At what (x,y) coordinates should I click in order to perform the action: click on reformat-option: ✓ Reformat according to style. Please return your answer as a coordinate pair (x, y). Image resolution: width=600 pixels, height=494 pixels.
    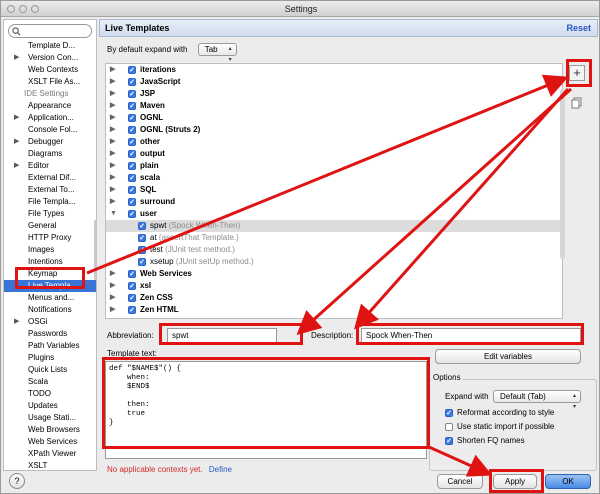
    Looking at the image, I should click on (499, 413).